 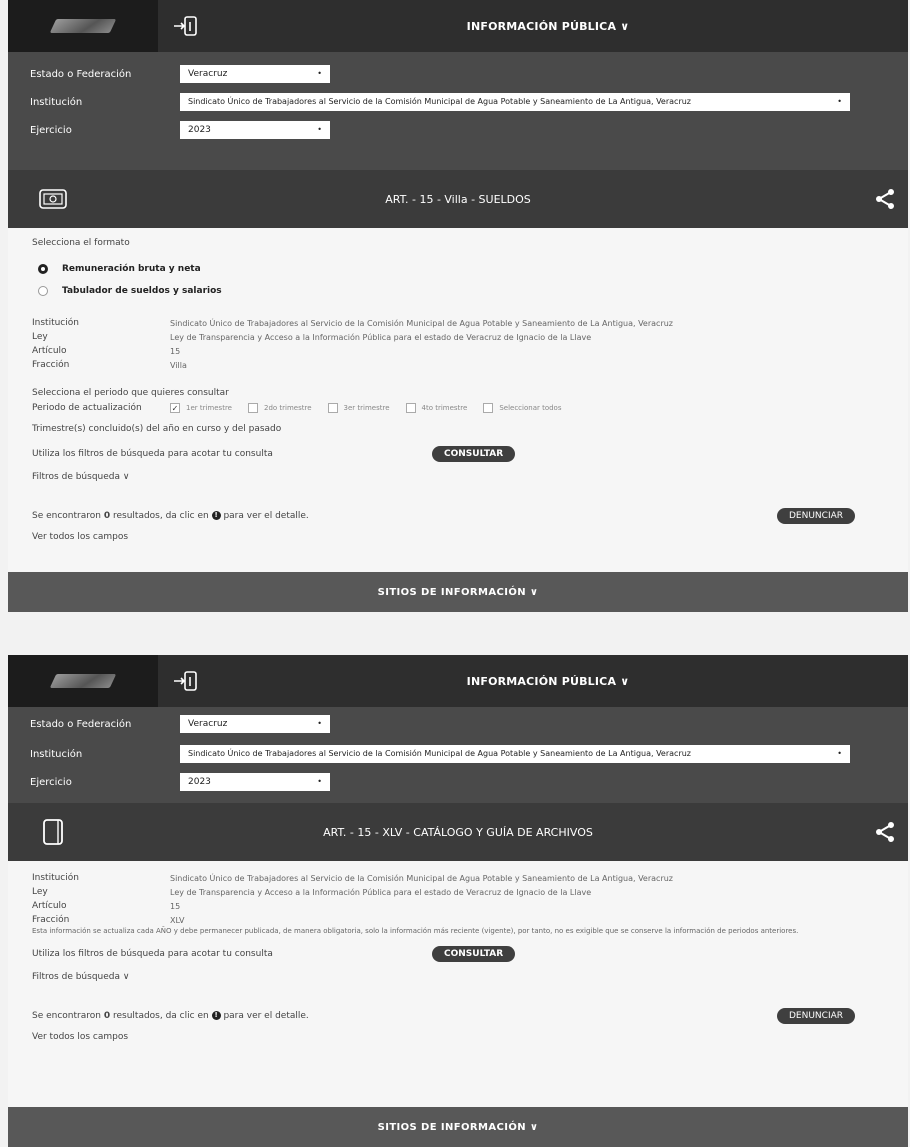 I want to click on document-icon, so click(x=53, y=832).